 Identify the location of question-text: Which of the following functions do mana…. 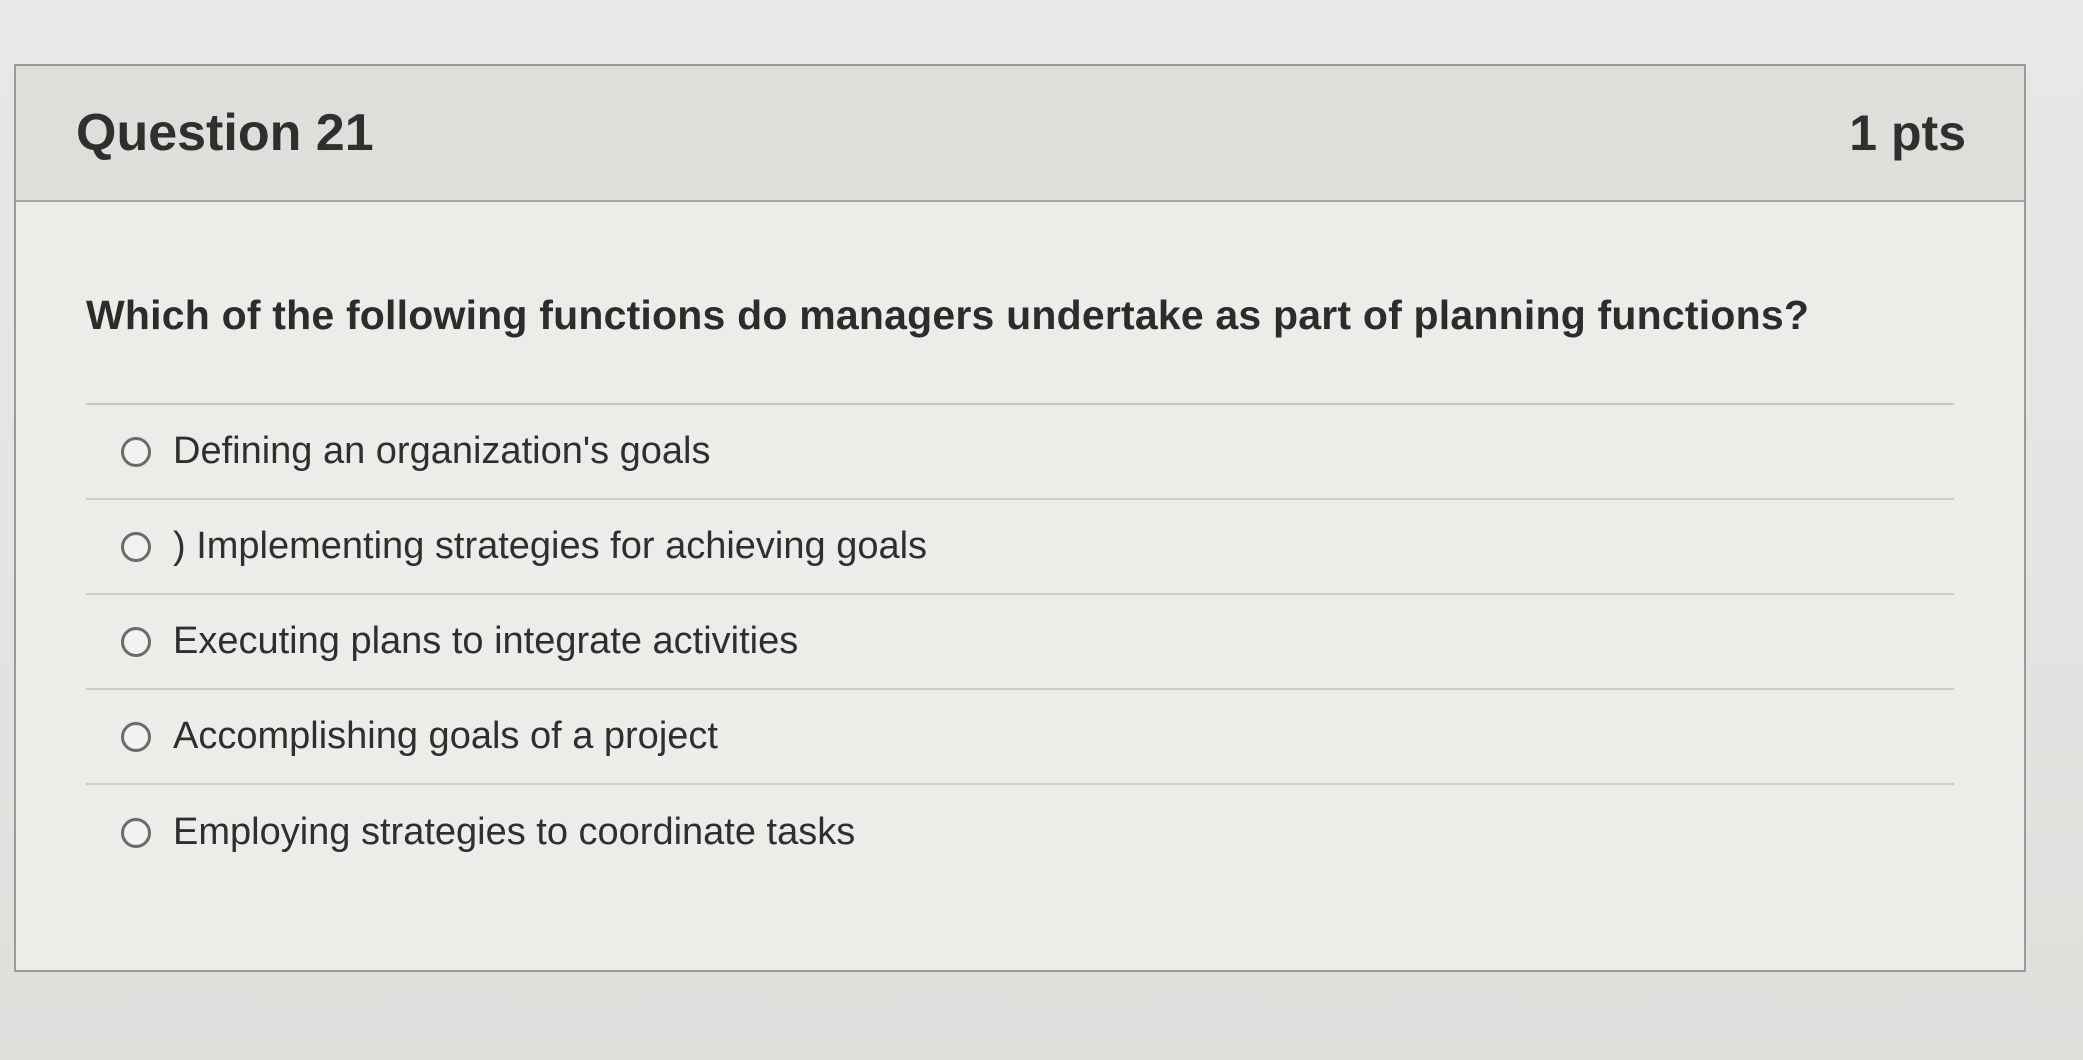
(948, 315).